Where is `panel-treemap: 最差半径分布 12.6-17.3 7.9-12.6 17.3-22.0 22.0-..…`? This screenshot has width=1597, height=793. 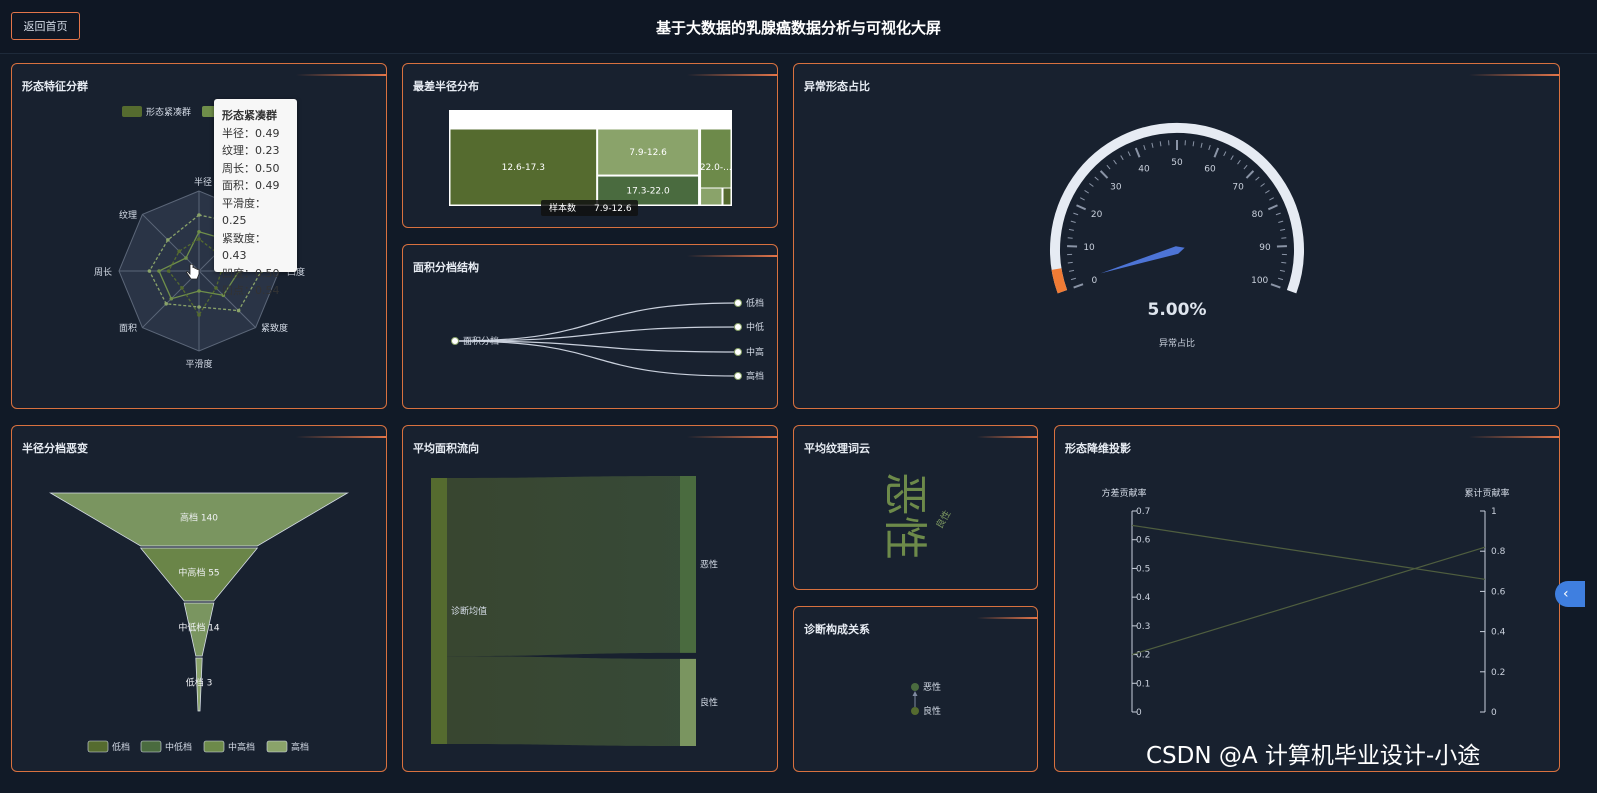
panel-treemap: 最差半径分布 12.6-17.3 7.9-12.6 17.3-22.0 22.0-..… is located at coordinates (590, 145).